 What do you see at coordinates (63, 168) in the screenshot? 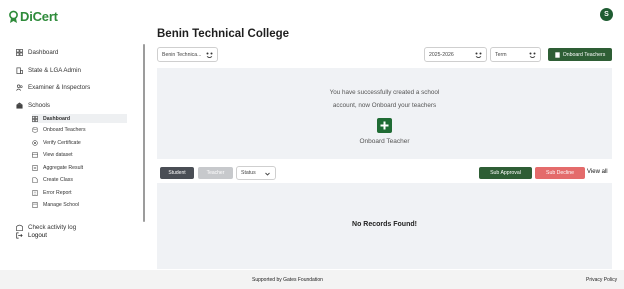
I see `subnav-label: Aggregate Result` at bounding box center [63, 168].